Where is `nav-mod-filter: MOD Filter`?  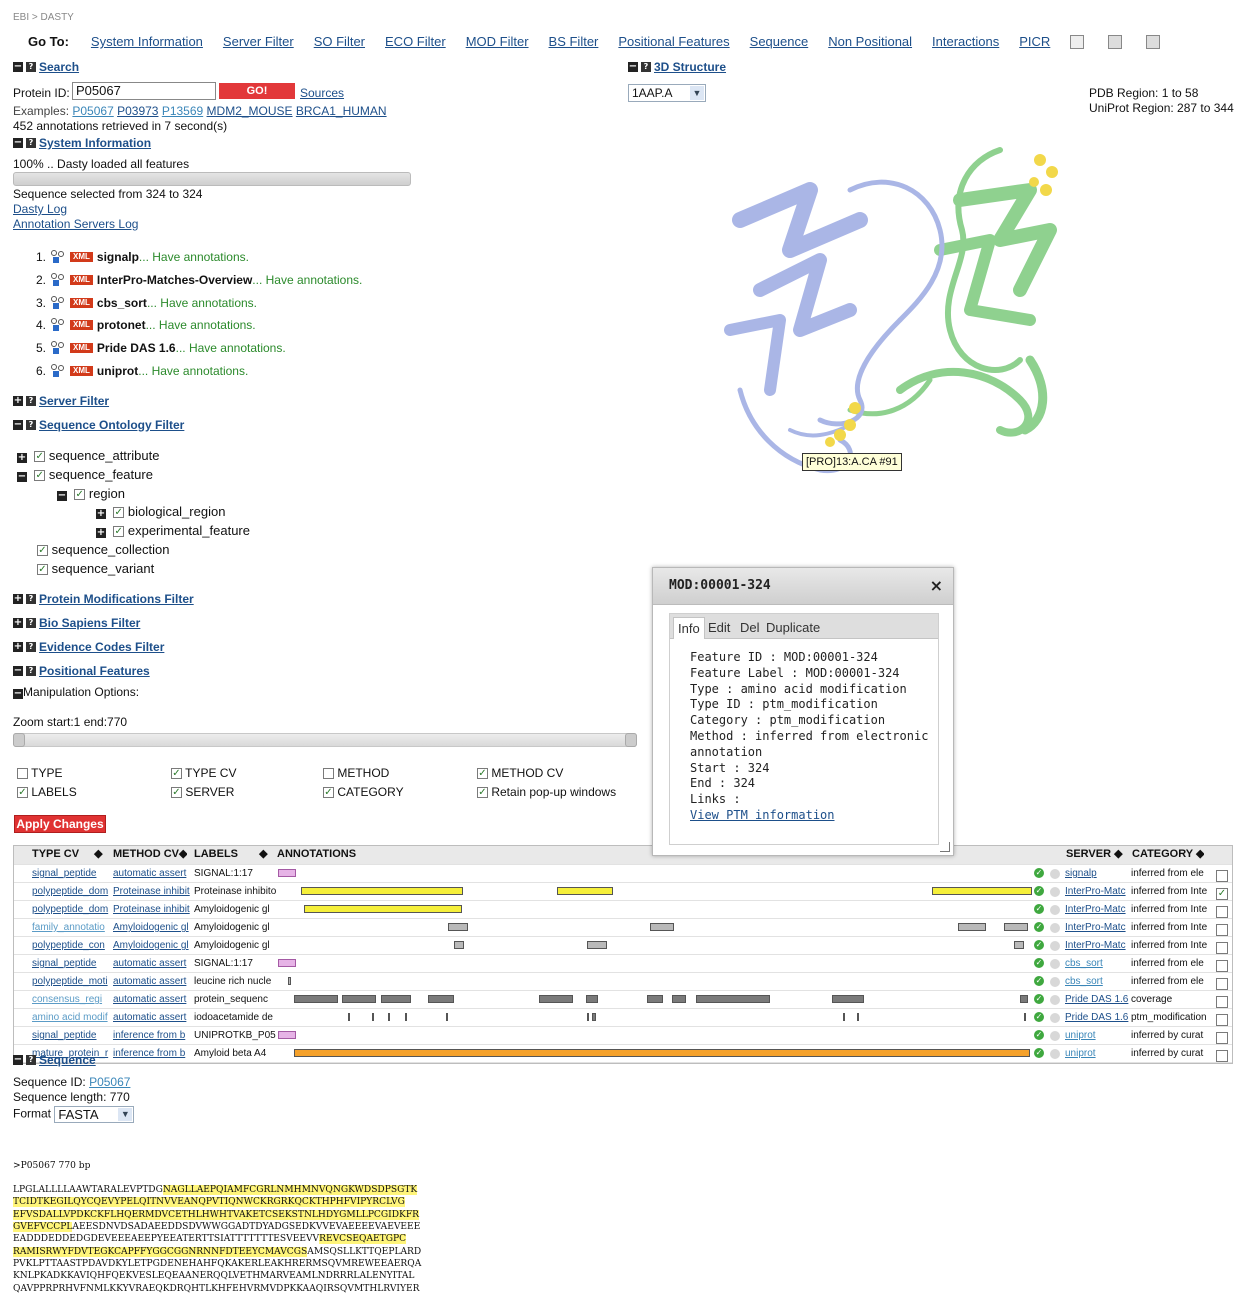 nav-mod-filter: MOD Filter is located at coordinates (497, 41).